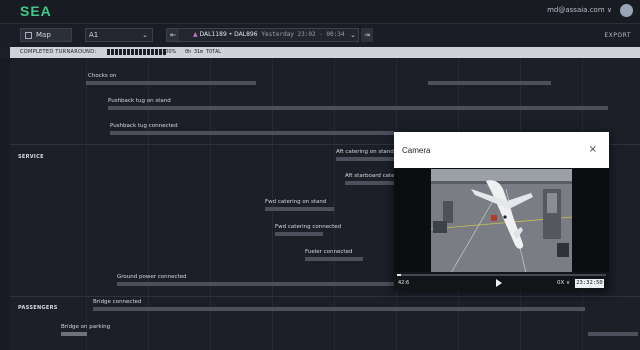 The height and width of the screenshot is (350, 640). Describe the element at coordinates (58, 52) in the screenshot. I see `progress-label: COMPLETED TURNAROUND:` at that location.